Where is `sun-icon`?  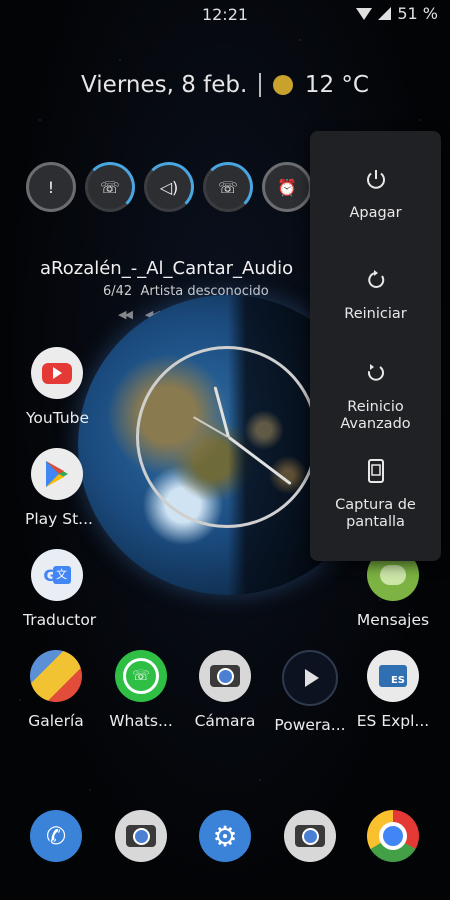 sun-icon is located at coordinates (282, 85).